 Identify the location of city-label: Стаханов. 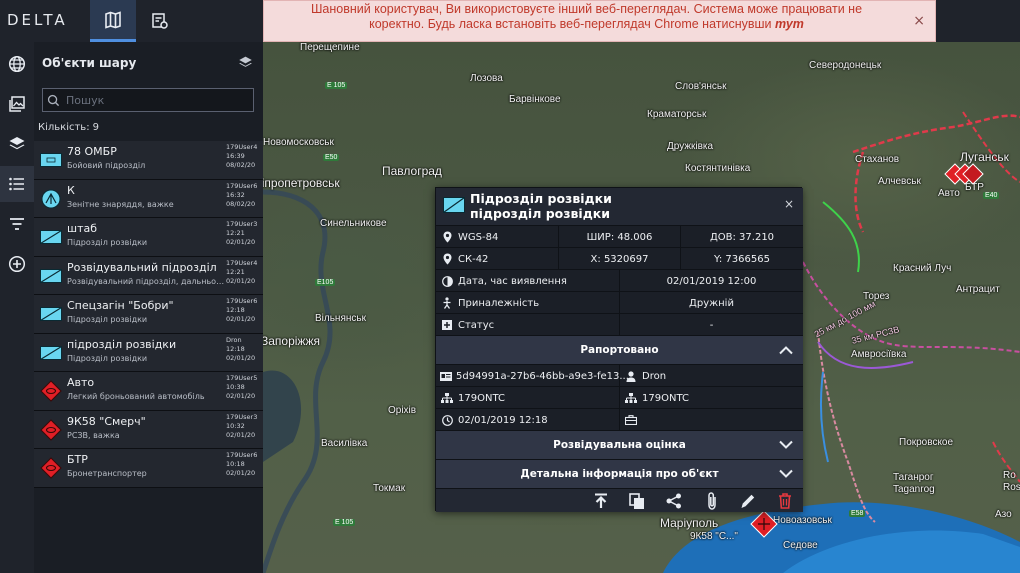
(877, 159).